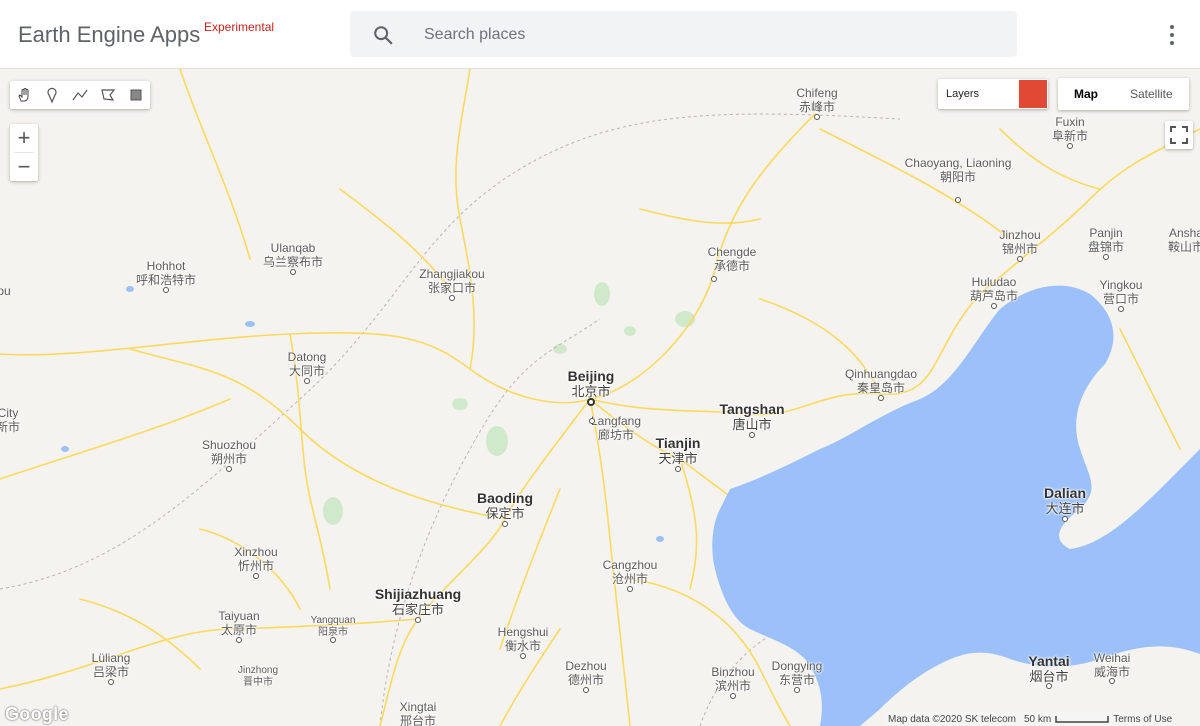 The width and height of the screenshot is (1200, 726). I want to click on place-label: Hengshui 衡水市, so click(523, 639).